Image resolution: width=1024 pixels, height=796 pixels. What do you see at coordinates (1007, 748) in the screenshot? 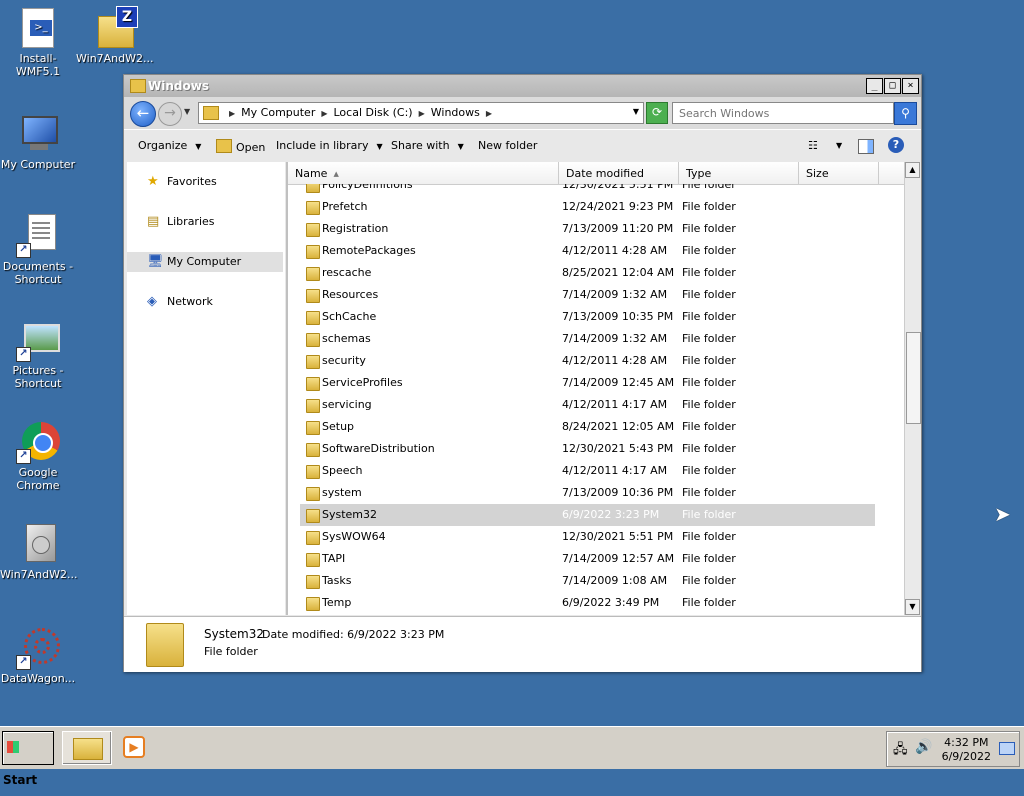
I see `show-desktop-icon` at bounding box center [1007, 748].